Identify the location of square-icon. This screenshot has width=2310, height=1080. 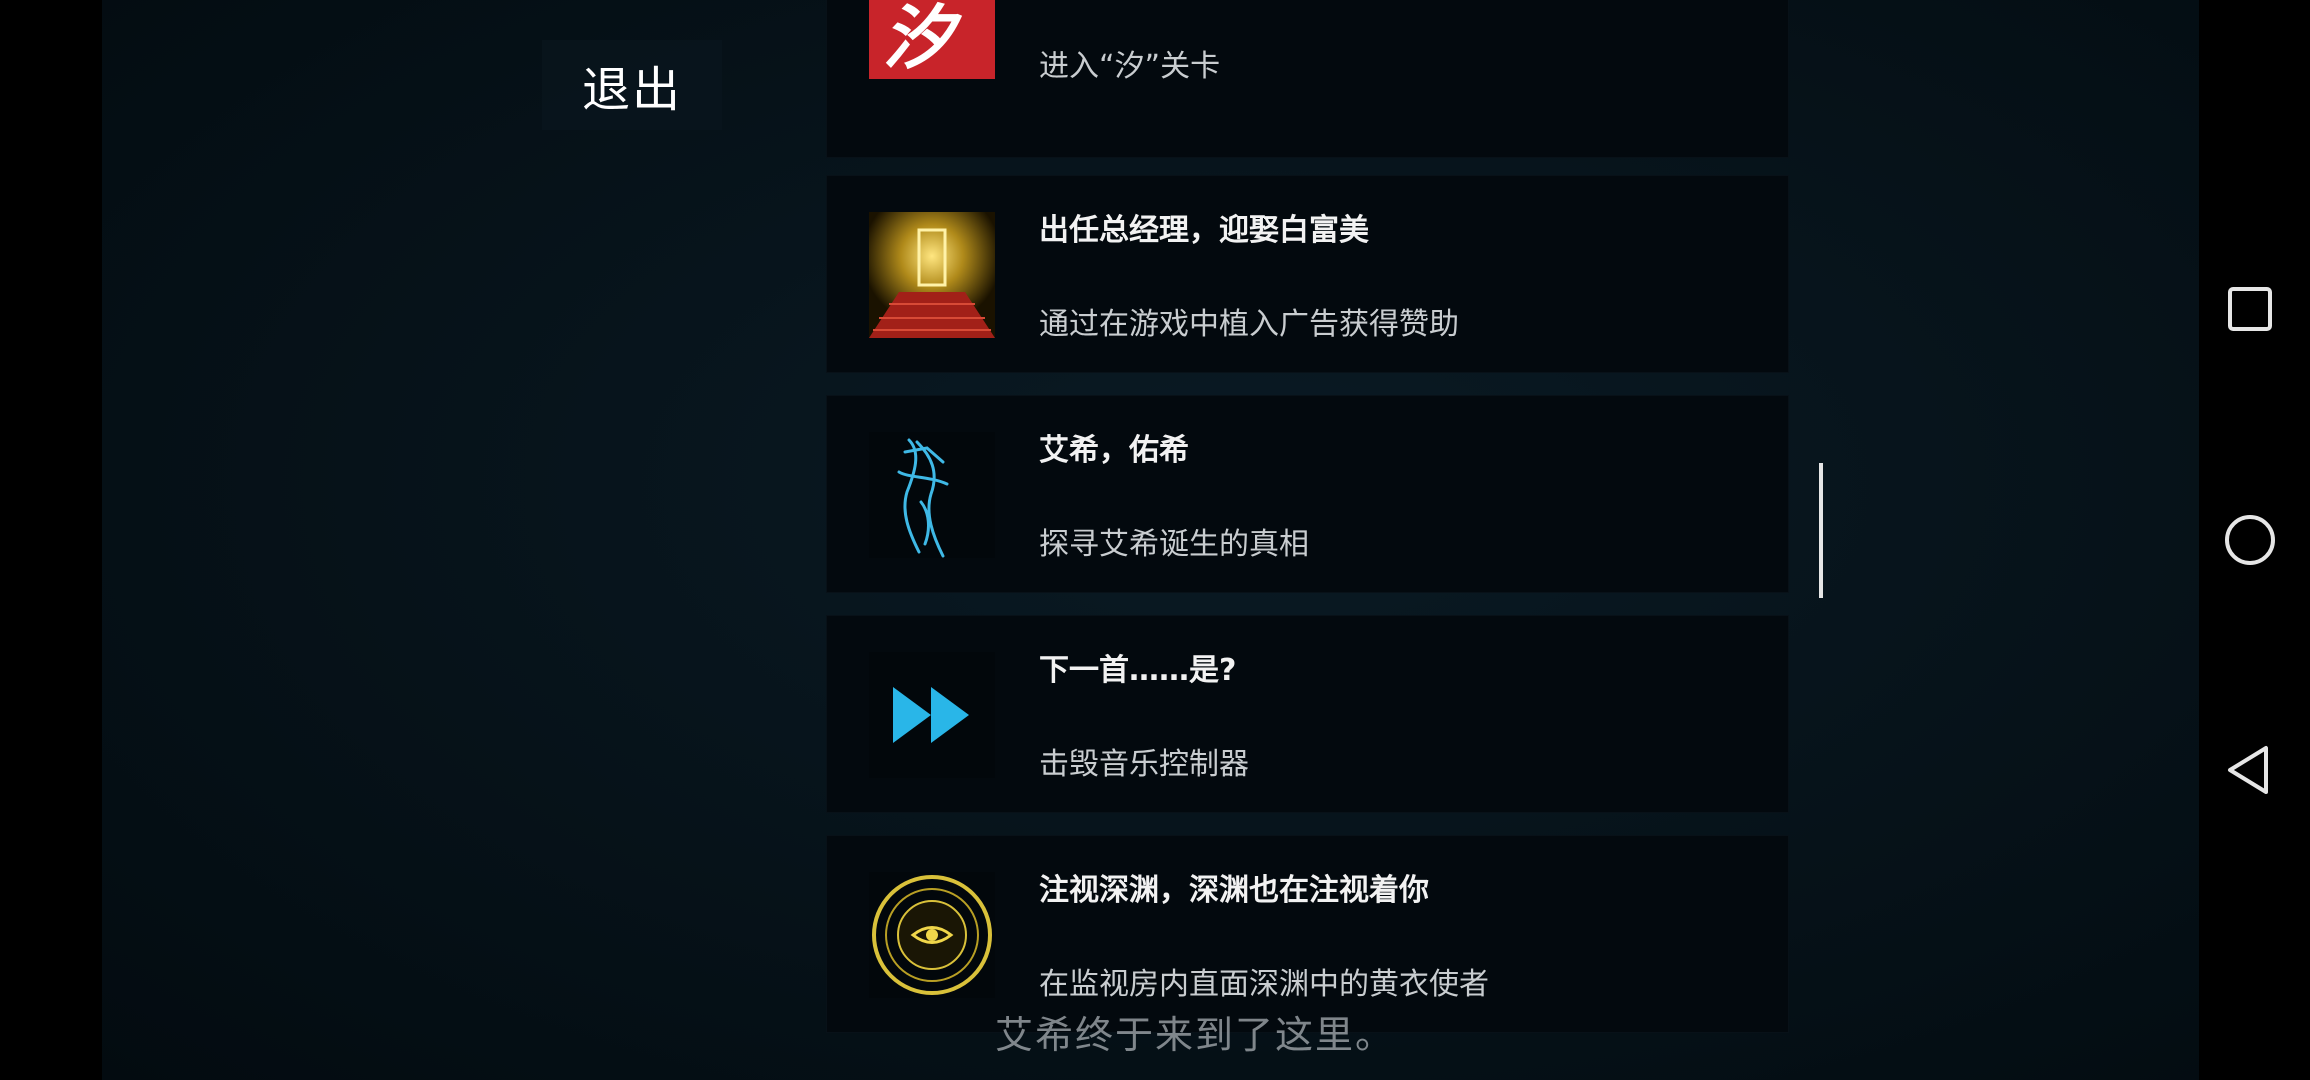
(2250, 309).